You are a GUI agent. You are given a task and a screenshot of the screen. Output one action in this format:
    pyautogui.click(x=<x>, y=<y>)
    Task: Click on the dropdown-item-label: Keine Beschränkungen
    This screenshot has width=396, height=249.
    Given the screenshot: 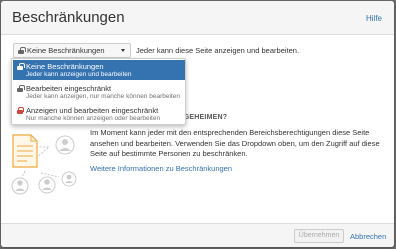 What is the action you would take?
    pyautogui.click(x=65, y=66)
    